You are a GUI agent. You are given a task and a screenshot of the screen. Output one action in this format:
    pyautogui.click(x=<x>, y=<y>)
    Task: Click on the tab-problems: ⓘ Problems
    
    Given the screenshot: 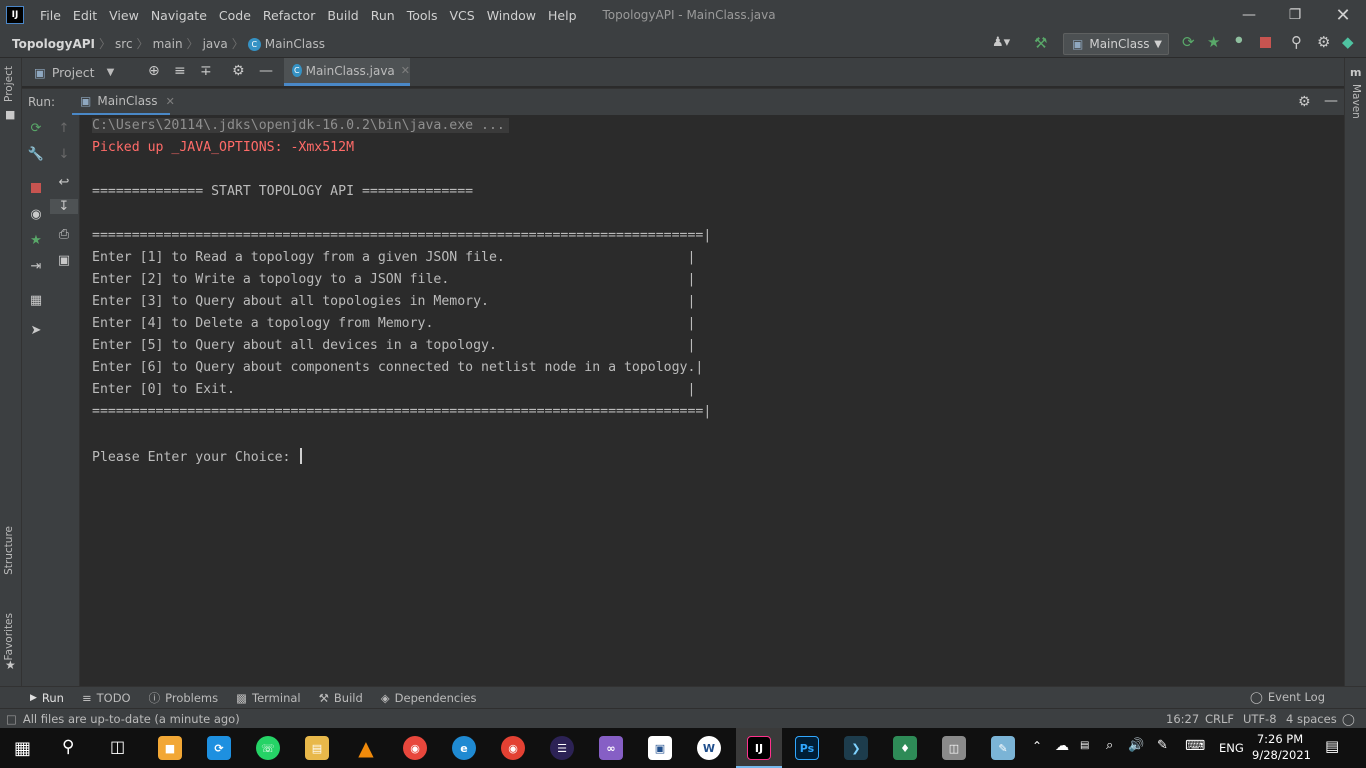 What is the action you would take?
    pyautogui.click(x=184, y=698)
    